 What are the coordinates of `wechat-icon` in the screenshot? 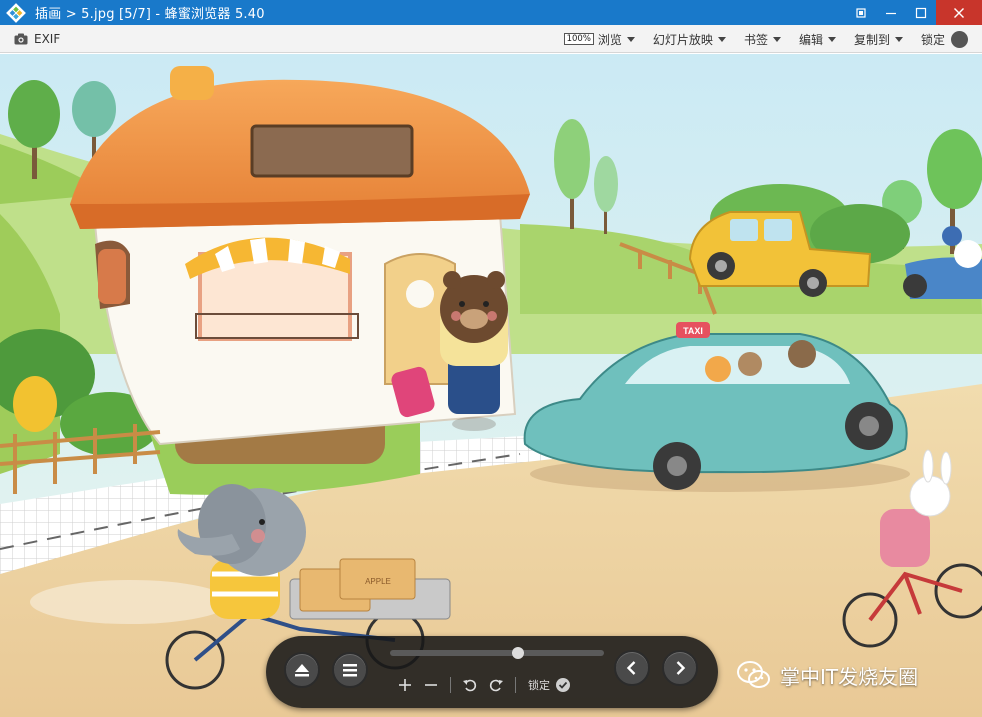 It's located at (753, 674).